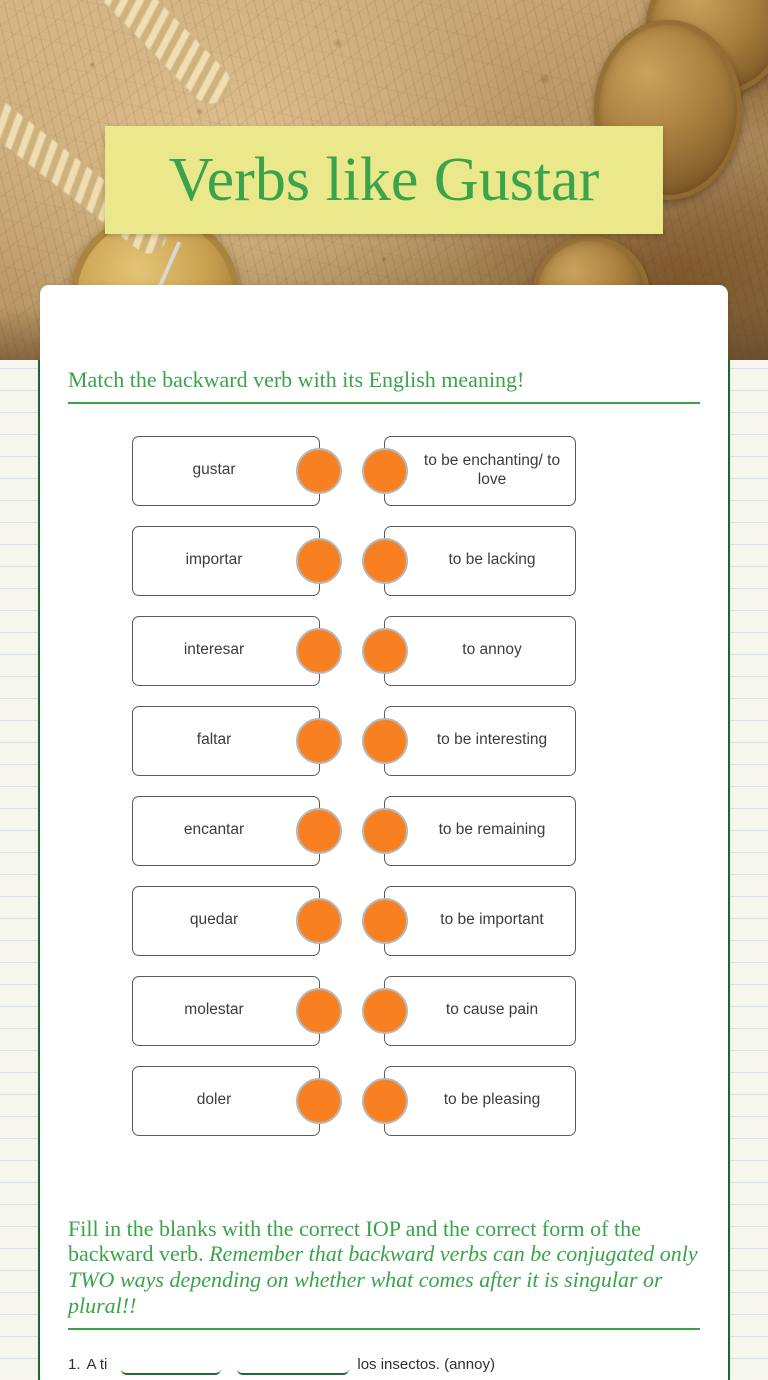 The image size is (768, 1380). What do you see at coordinates (237, 740) in the screenshot?
I see `match-term-card: faltar` at bounding box center [237, 740].